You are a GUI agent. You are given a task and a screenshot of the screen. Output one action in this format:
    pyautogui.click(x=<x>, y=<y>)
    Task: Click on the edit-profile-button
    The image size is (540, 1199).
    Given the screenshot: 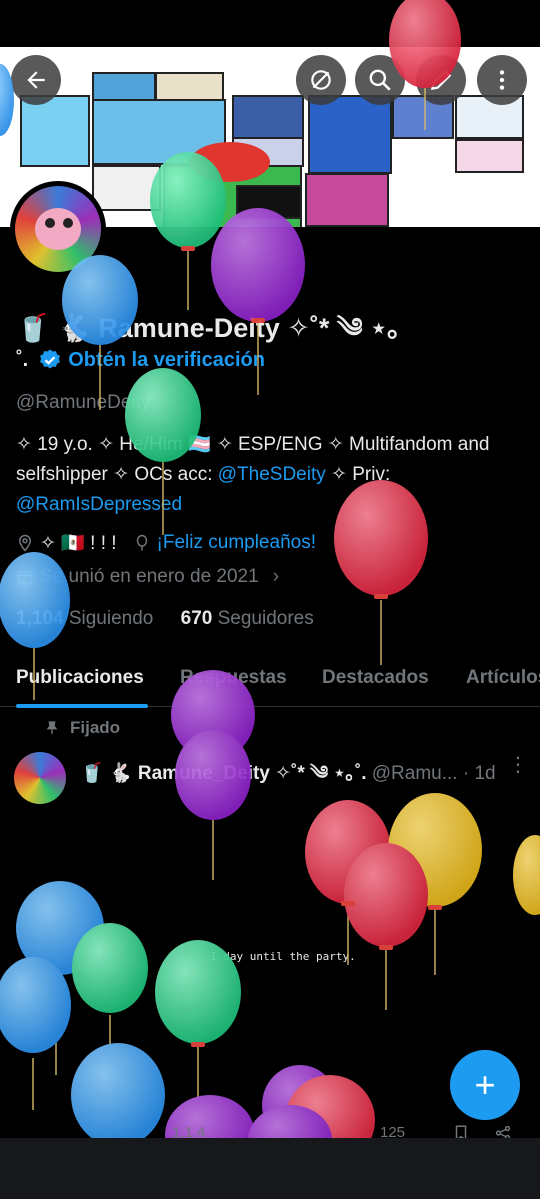 What is the action you would take?
    pyautogui.click(x=441, y=80)
    